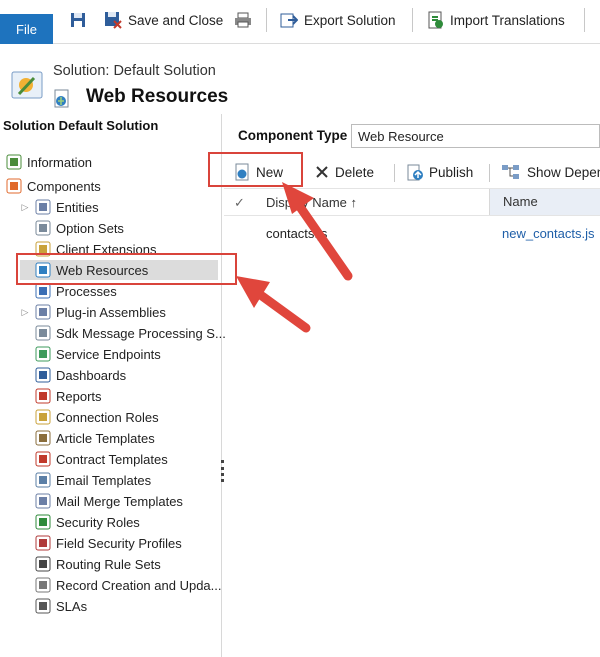  I want to click on plugin-icon, so click(43, 312).